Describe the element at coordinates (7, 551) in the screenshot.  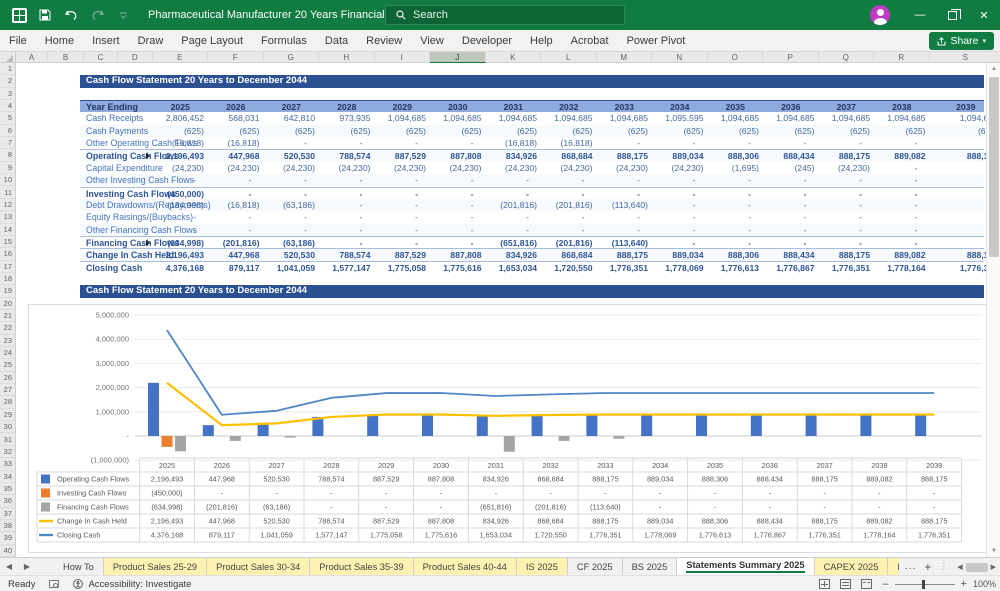
I see `row-header-40: 40` at that location.